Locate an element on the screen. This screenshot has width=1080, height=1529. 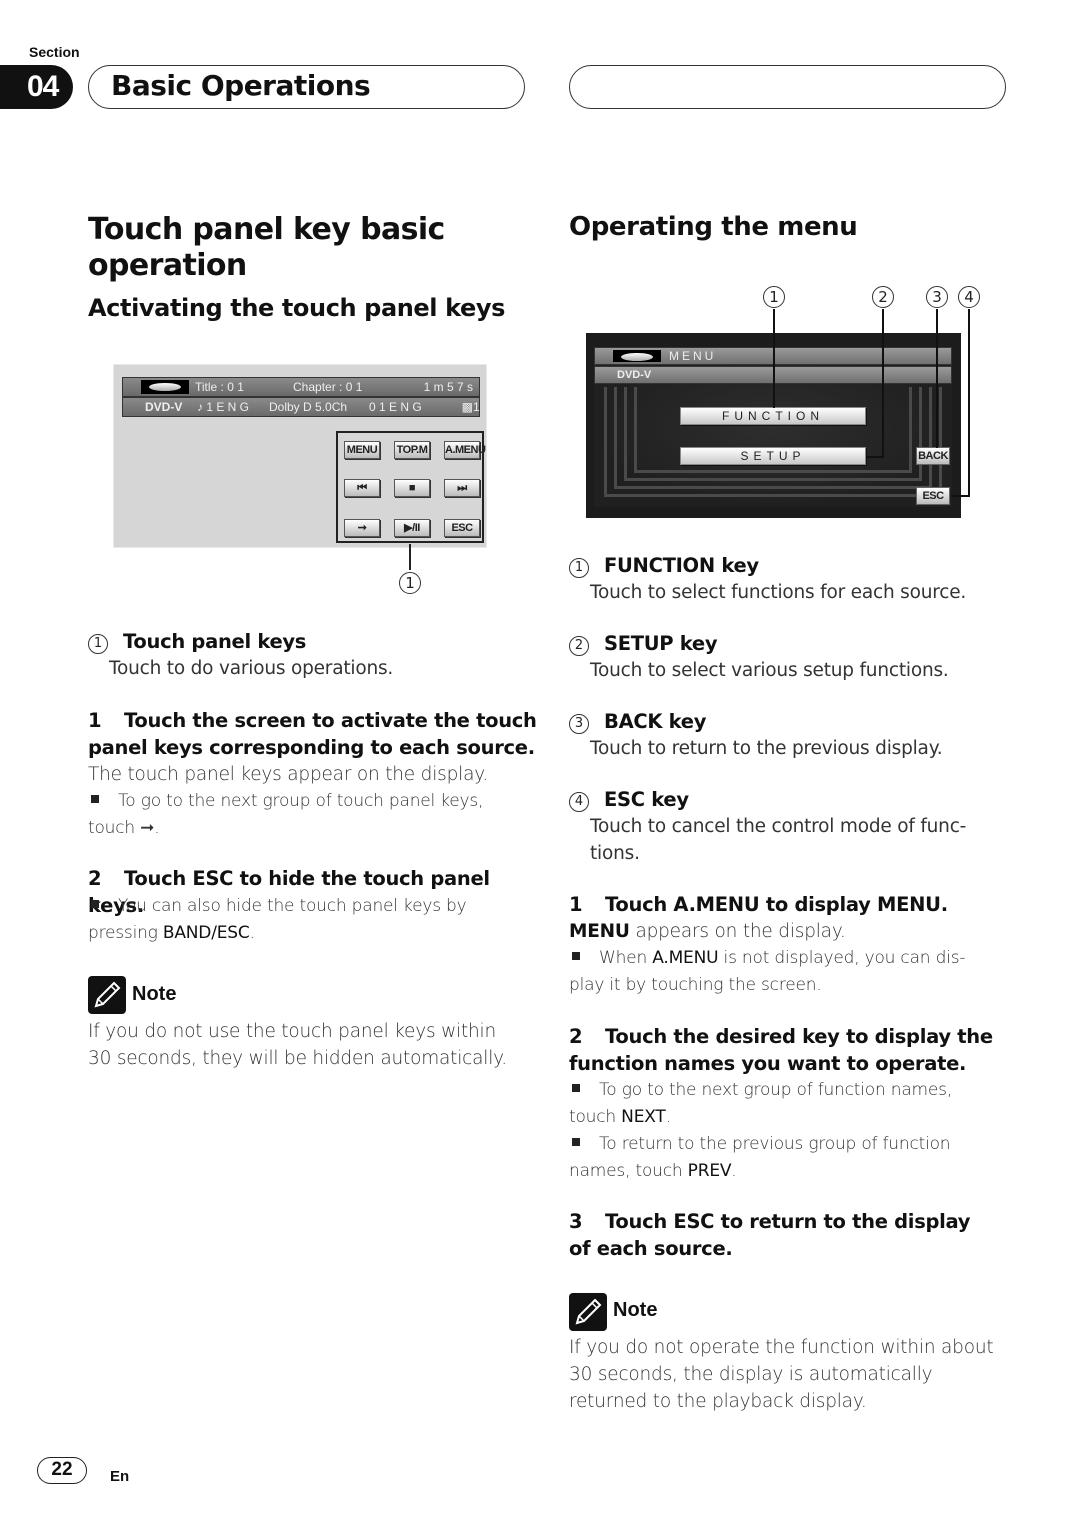
esc-key: ESC is located at coordinates (462, 528).